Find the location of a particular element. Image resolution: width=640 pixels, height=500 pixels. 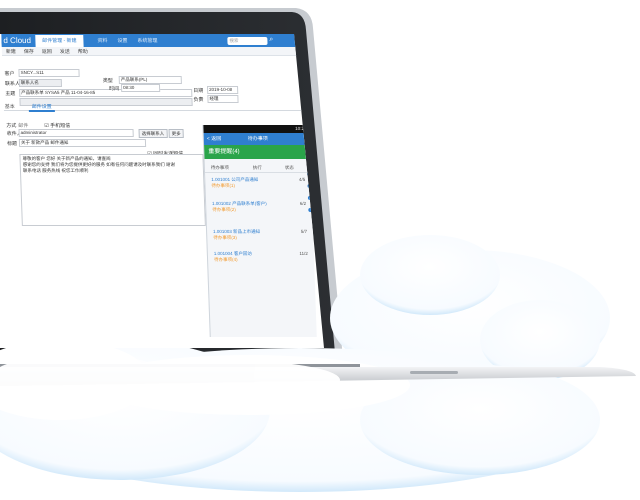

item-id: 1.001004 is located at coordinates (223, 253).